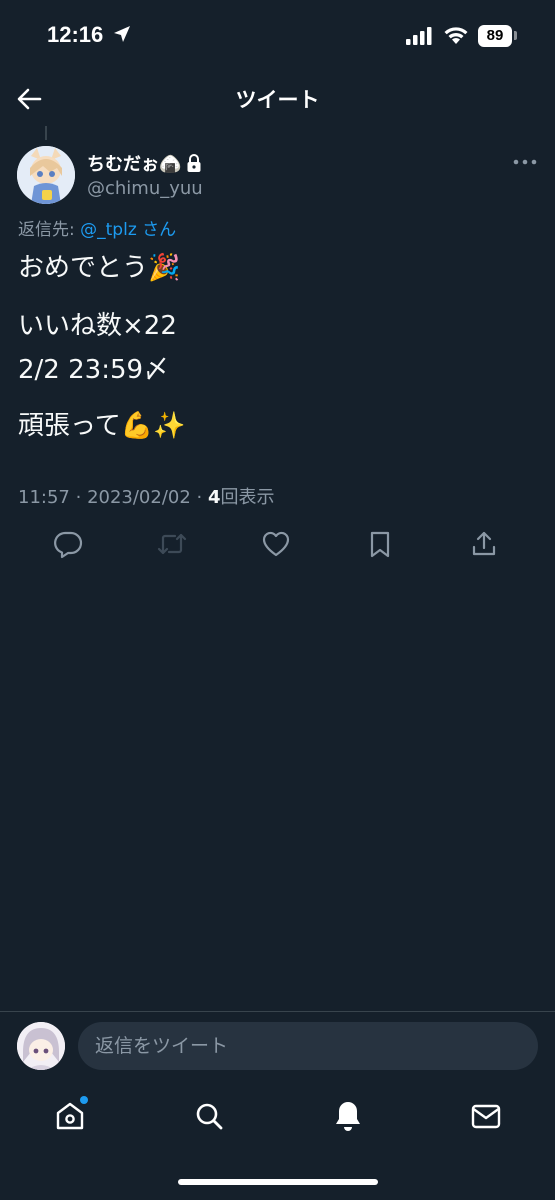 This screenshot has height=1200, width=555. What do you see at coordinates (122, 34) in the screenshot?
I see `location-arrow-icon` at bounding box center [122, 34].